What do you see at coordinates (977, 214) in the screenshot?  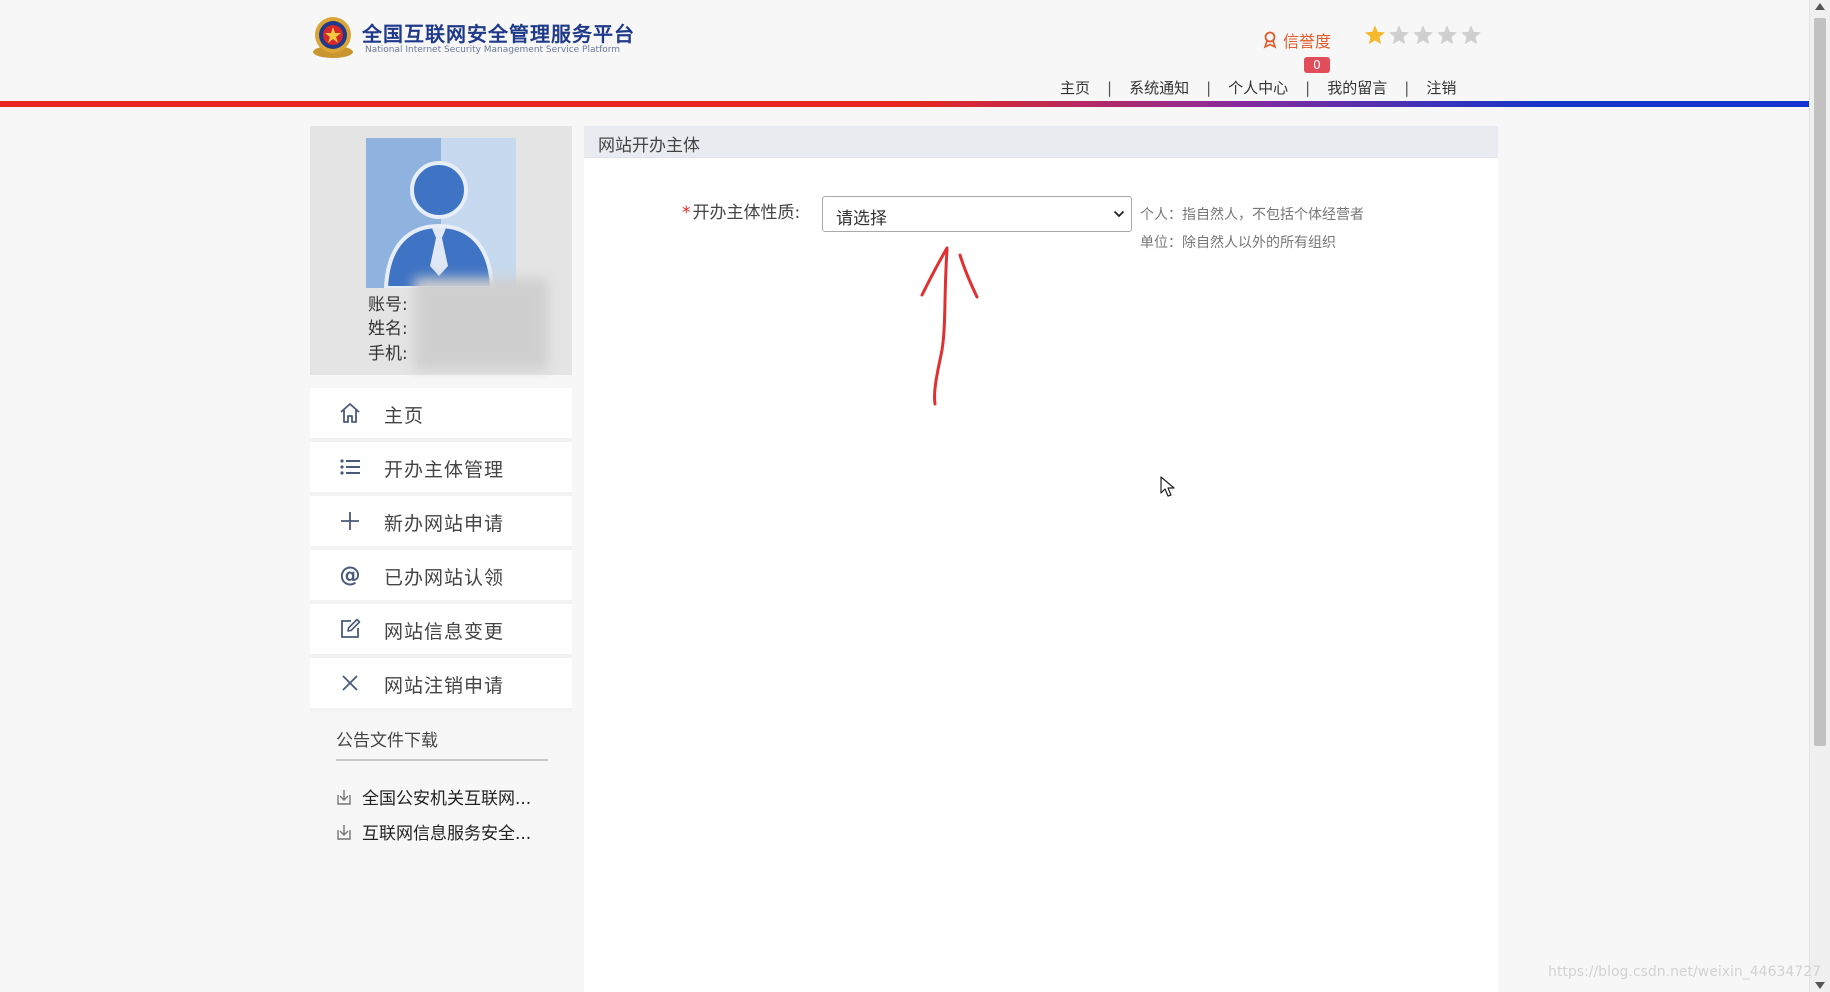 I see `entity-type-select: 请选择` at bounding box center [977, 214].